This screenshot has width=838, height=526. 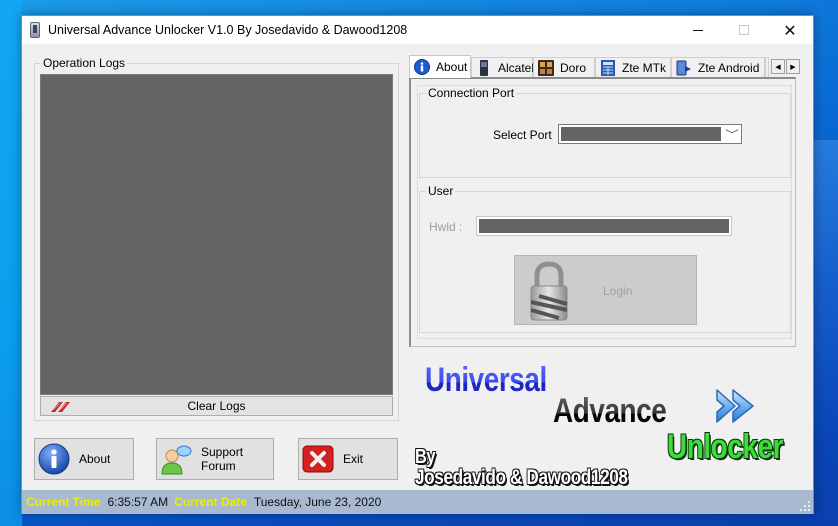 I want to click on minimize-button, so click(x=698, y=30).